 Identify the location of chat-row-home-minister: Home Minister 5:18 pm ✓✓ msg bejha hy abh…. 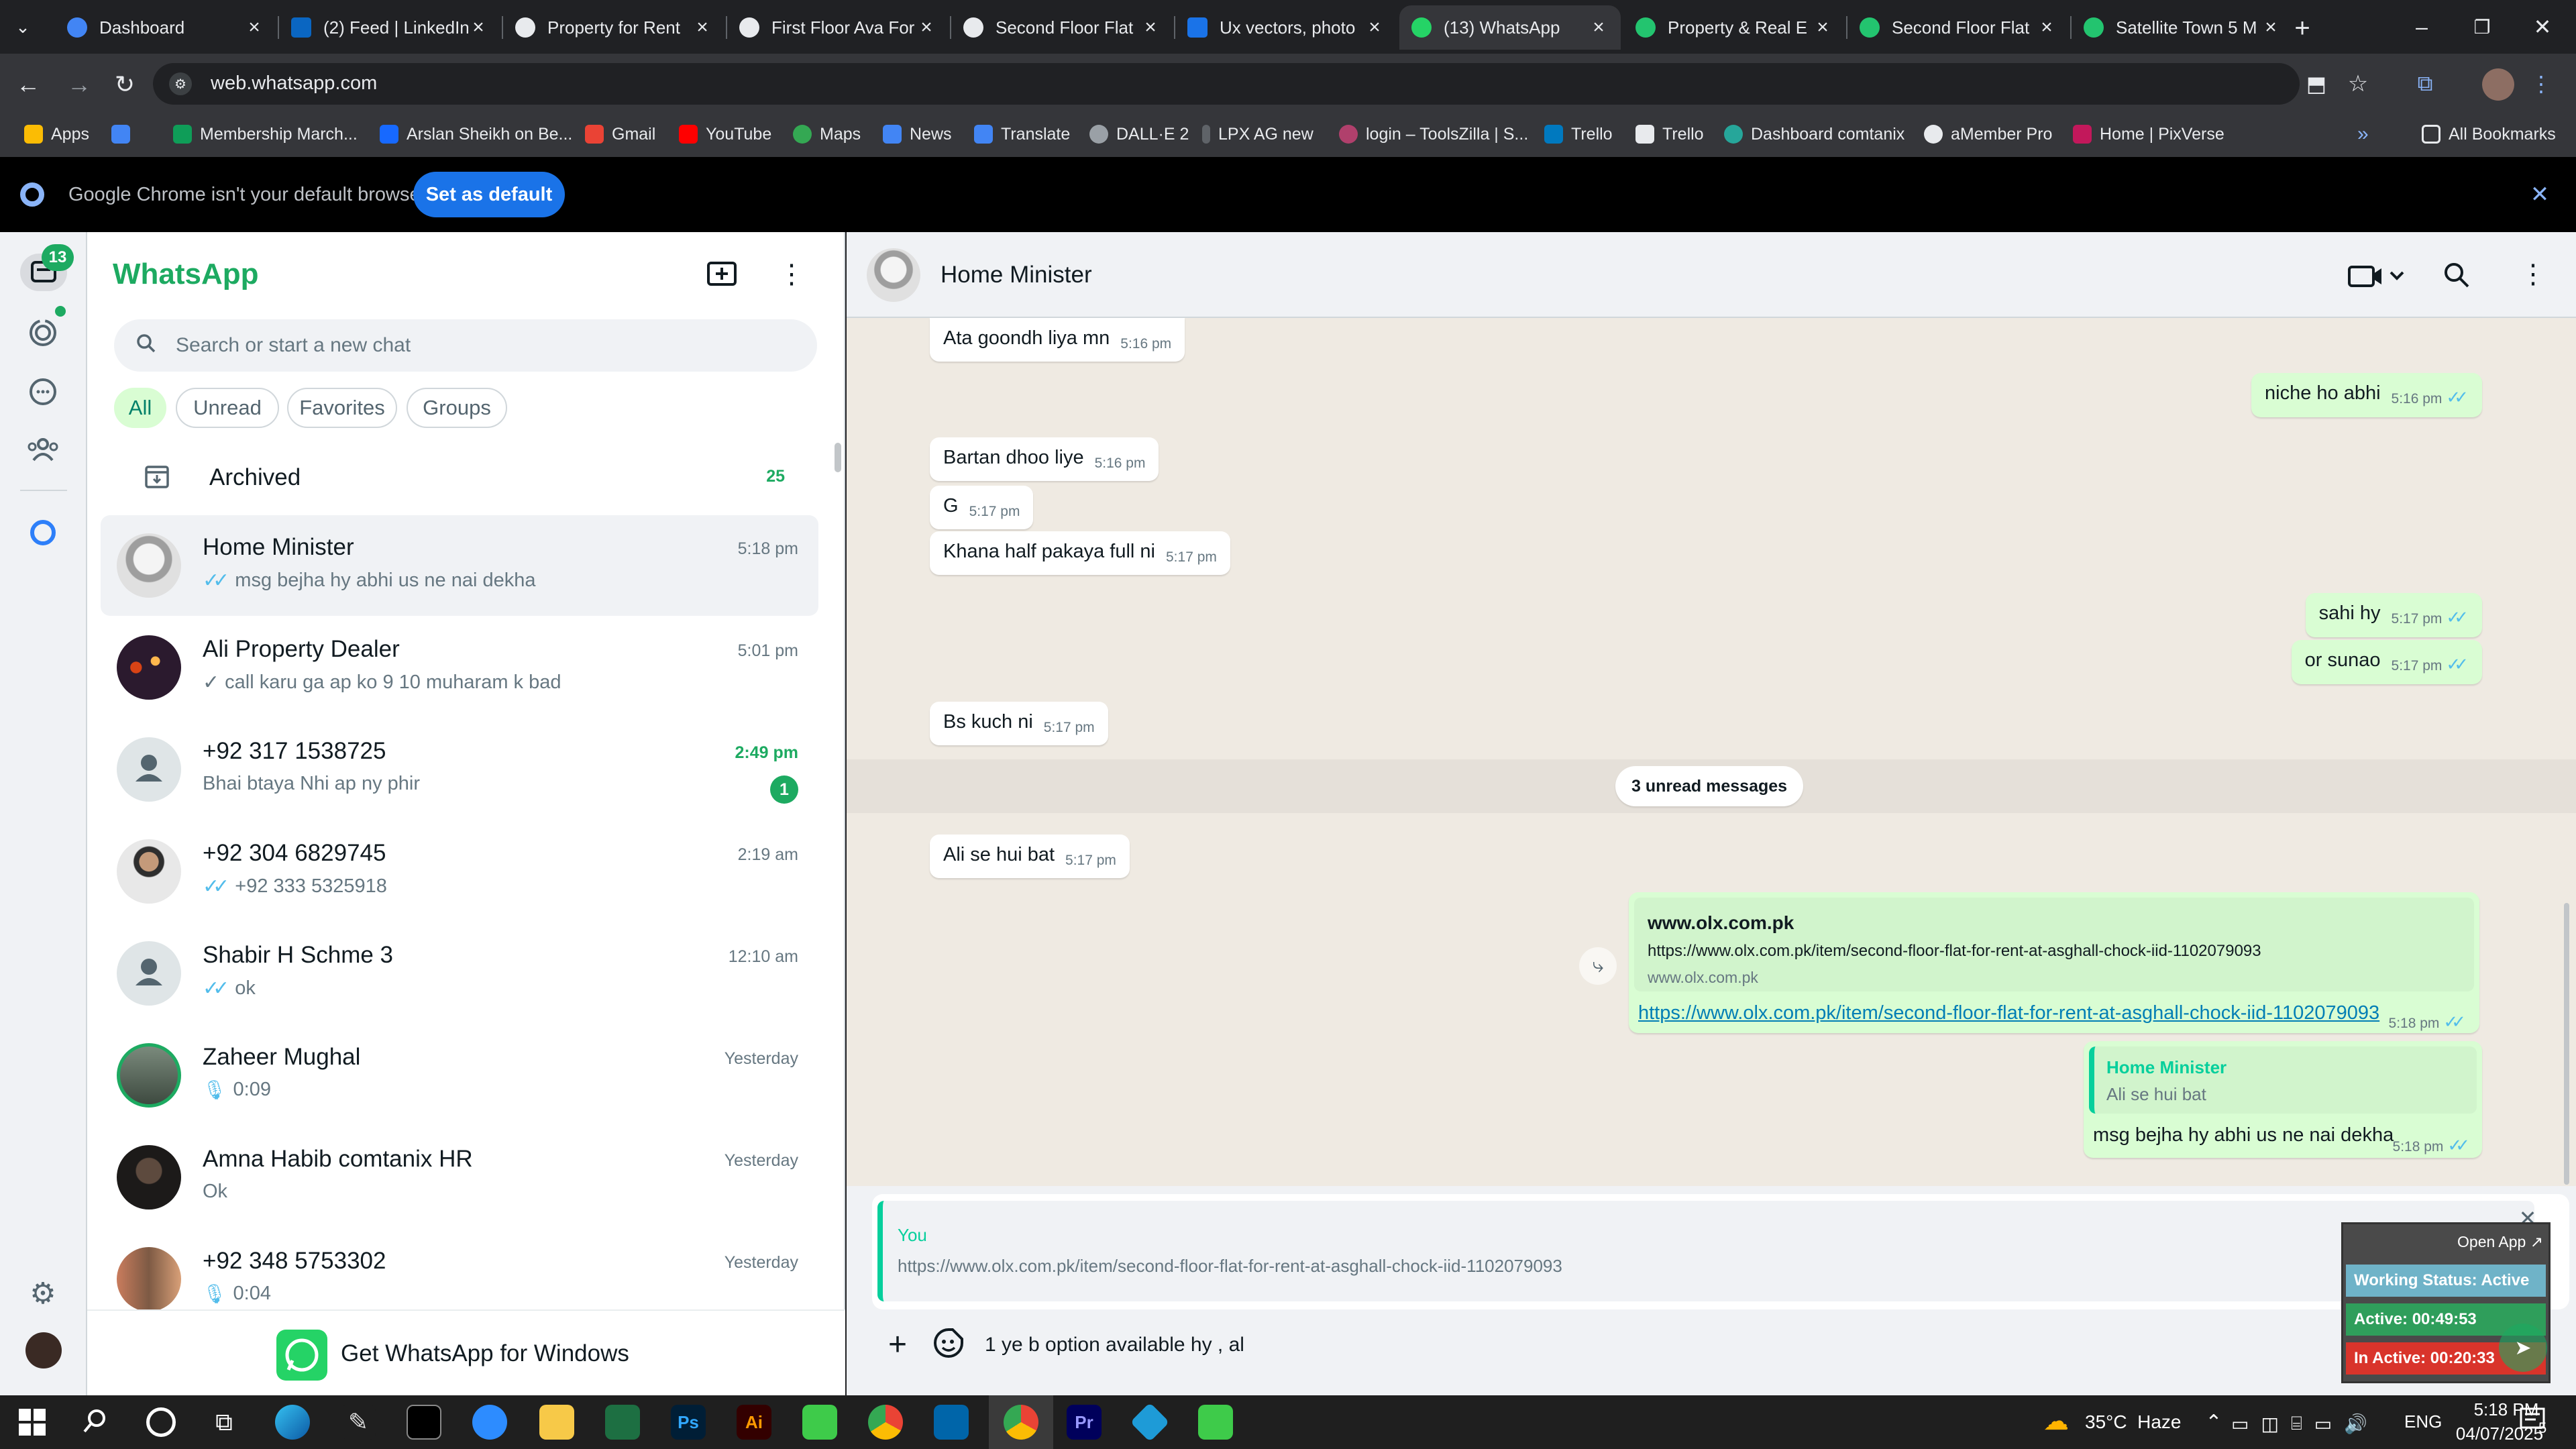
(459, 565).